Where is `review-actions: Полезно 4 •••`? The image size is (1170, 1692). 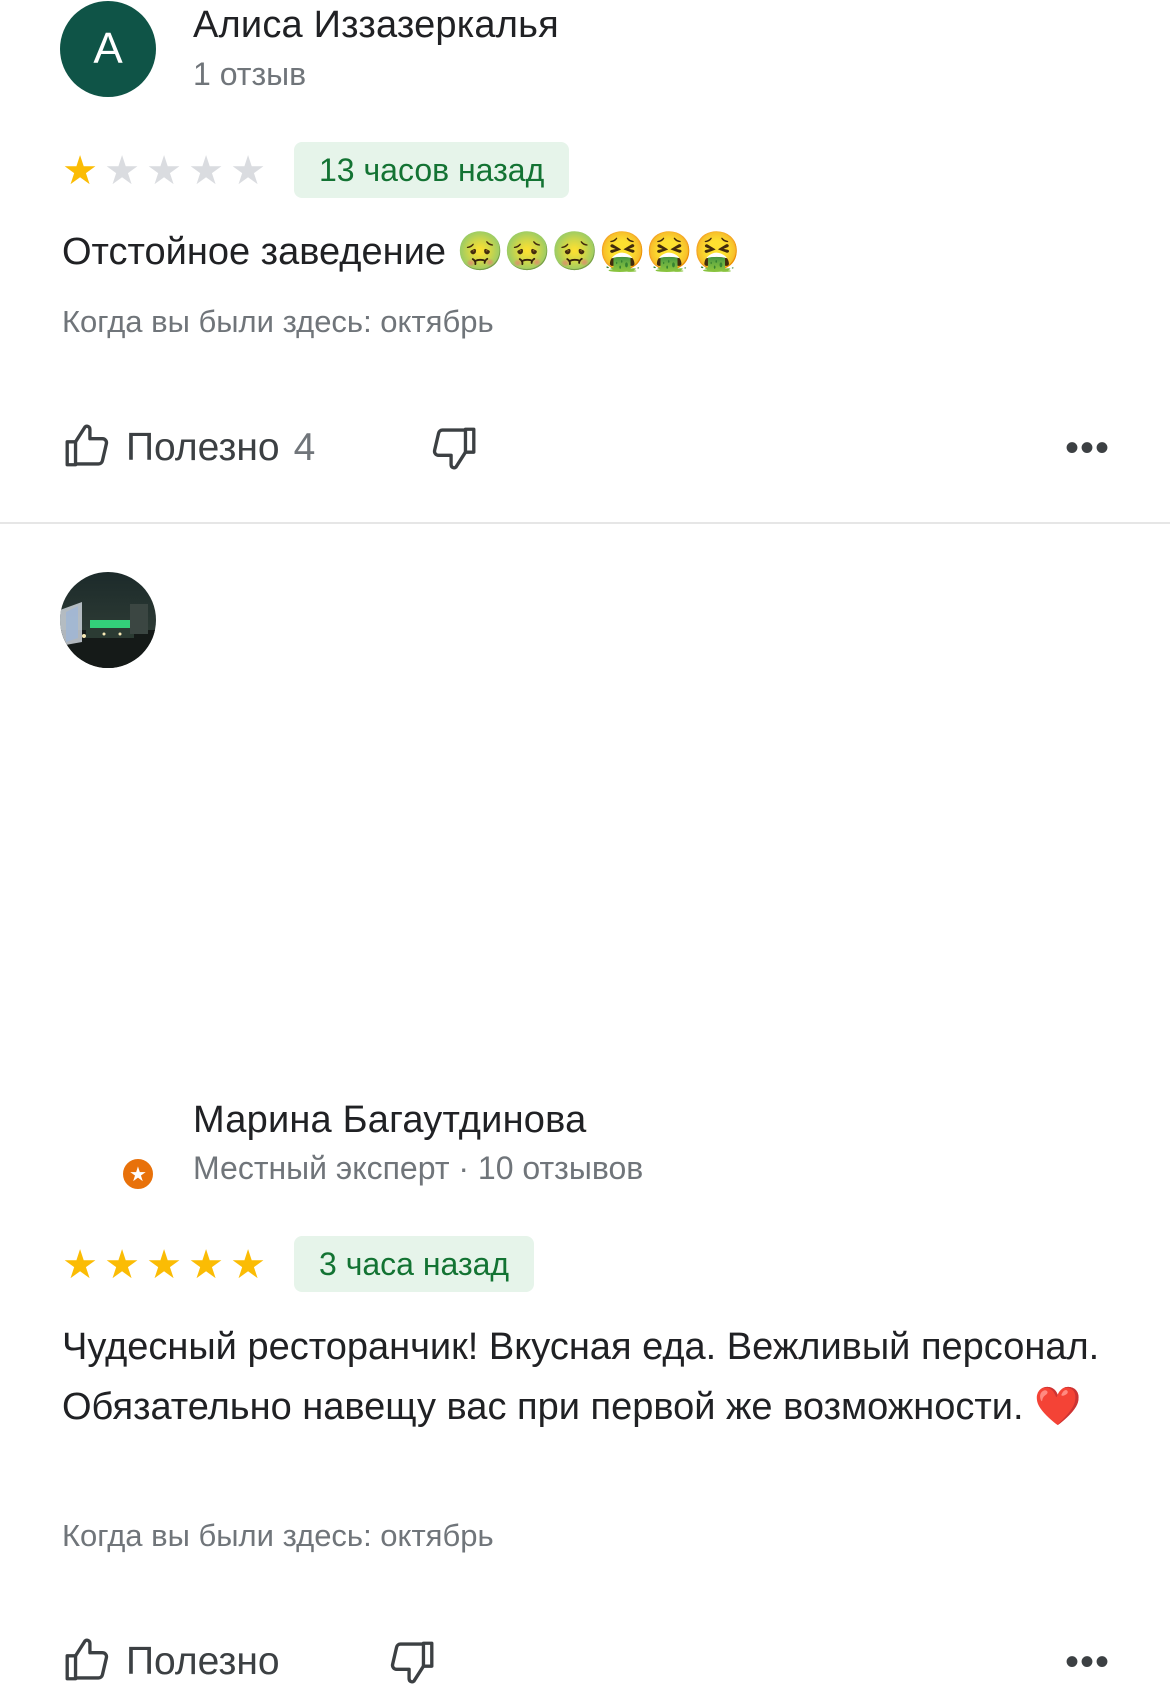 review-actions: Полезно 4 ••• is located at coordinates (586, 448).